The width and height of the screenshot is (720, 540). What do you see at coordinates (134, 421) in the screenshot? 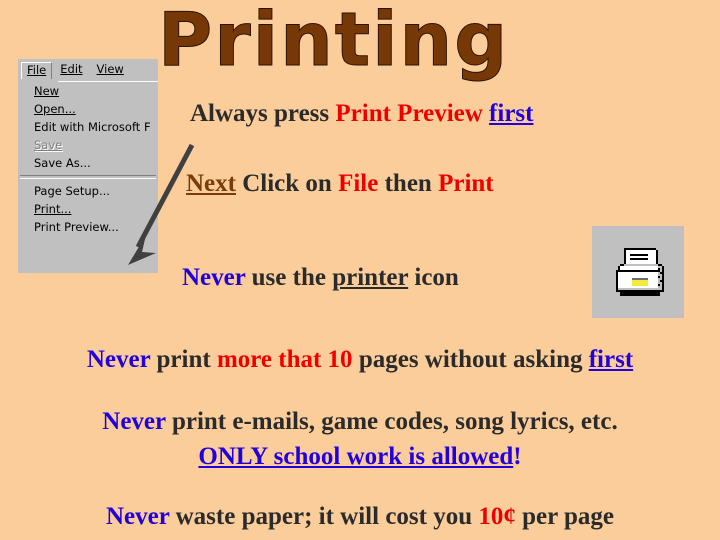
I see `text-never-3: Never` at bounding box center [134, 421].